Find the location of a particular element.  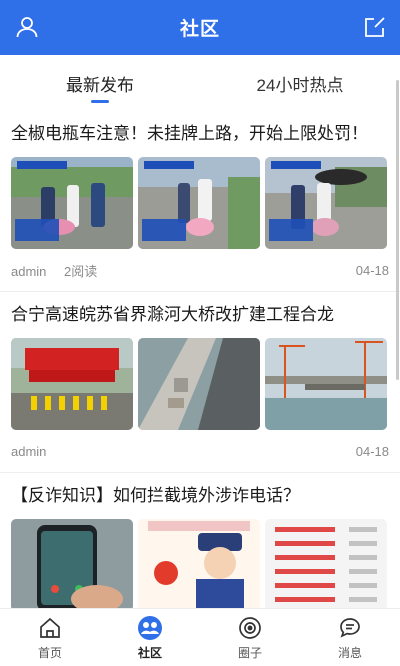

message-icon is located at coordinates (350, 627).